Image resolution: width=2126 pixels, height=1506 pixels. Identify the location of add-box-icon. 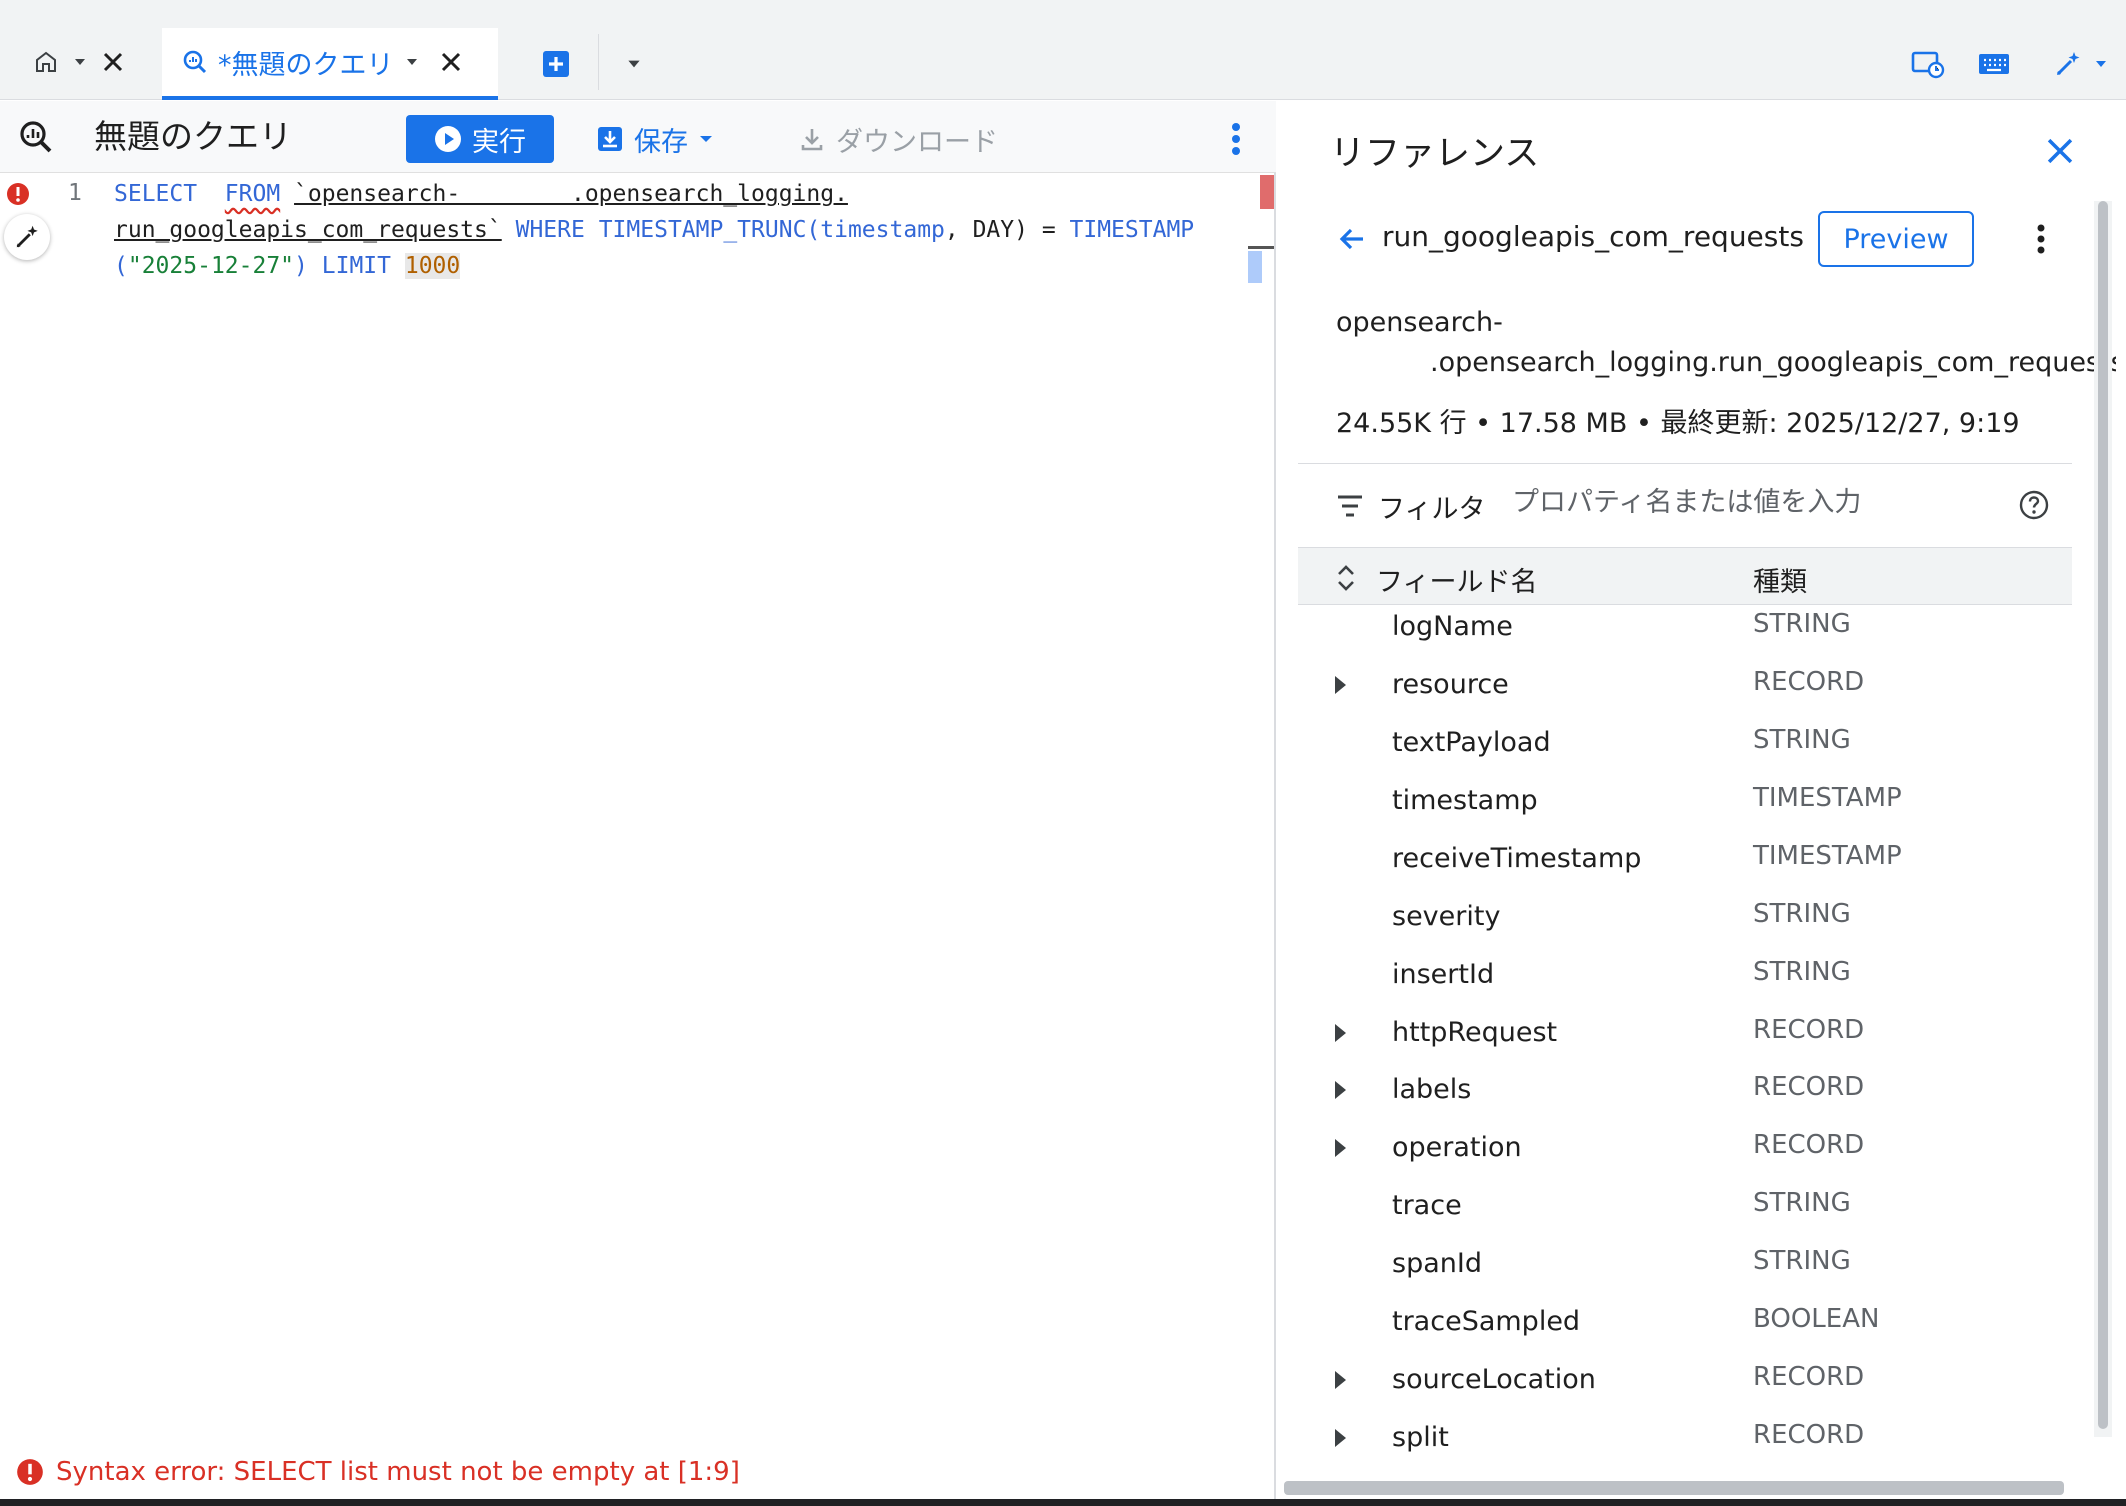
(556, 64).